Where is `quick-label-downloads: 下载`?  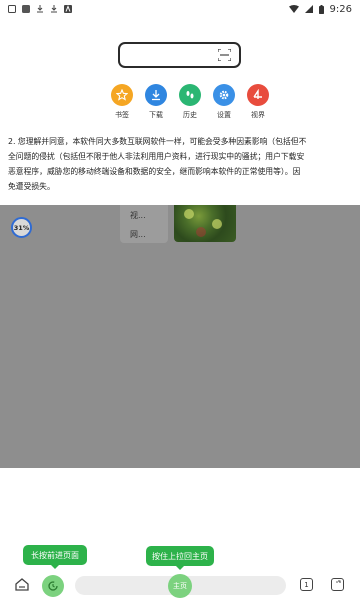
quick-label-downloads: 下载 is located at coordinates (156, 115).